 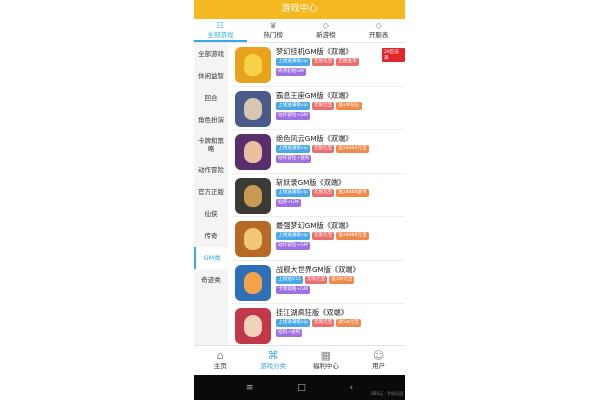 I want to click on sidebar-item-1: 休闲益智, so click(x=211, y=76).